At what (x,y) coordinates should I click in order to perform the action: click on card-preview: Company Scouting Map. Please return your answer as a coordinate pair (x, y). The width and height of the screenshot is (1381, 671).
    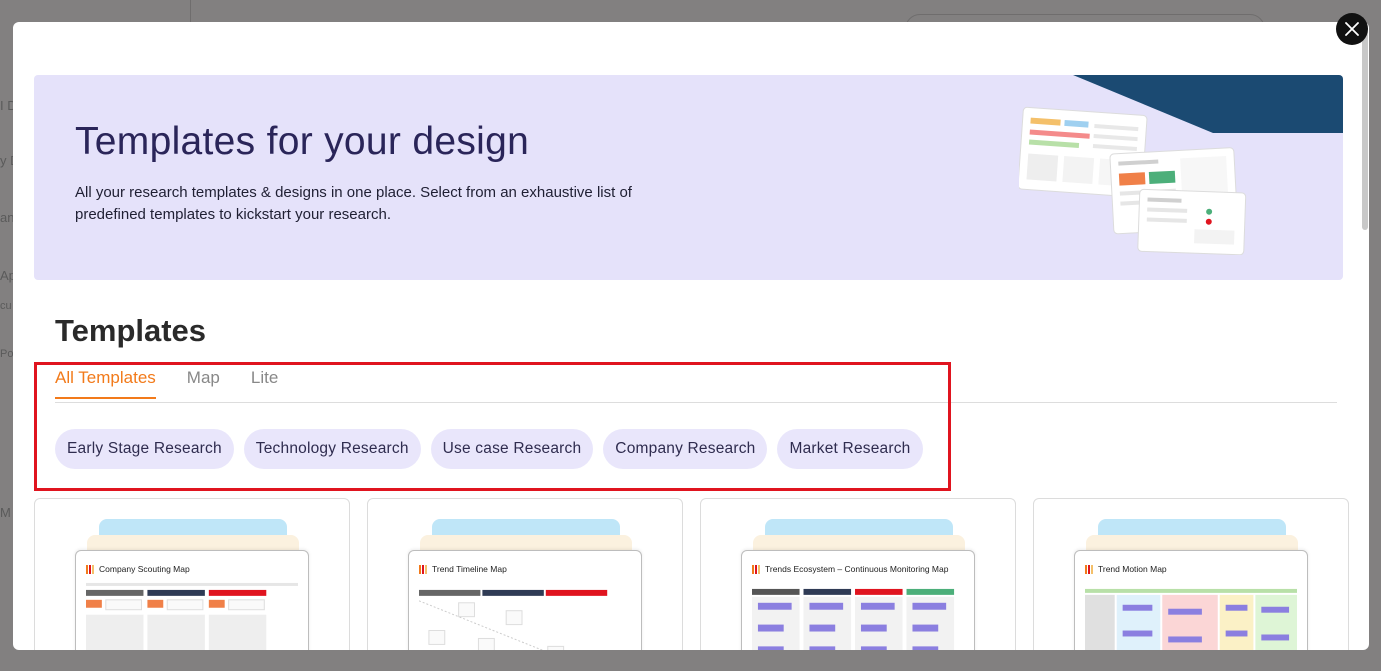
    Looking at the image, I should click on (192, 600).